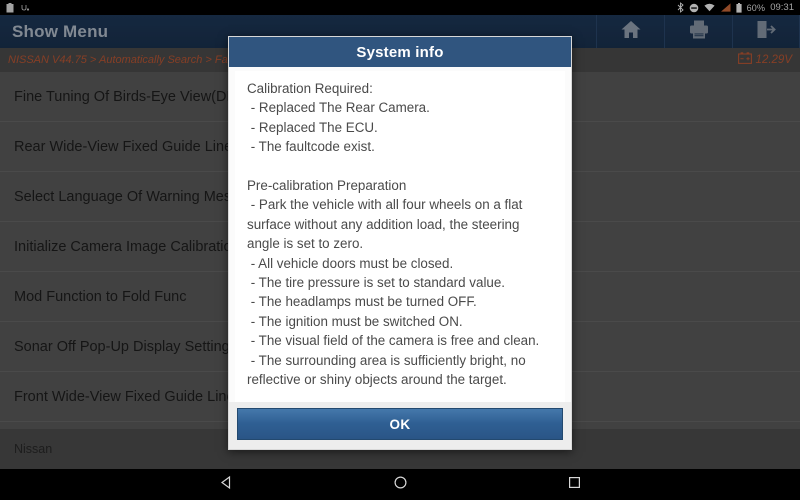 This screenshot has width=800, height=500. I want to click on recents-square-icon, so click(574, 485).